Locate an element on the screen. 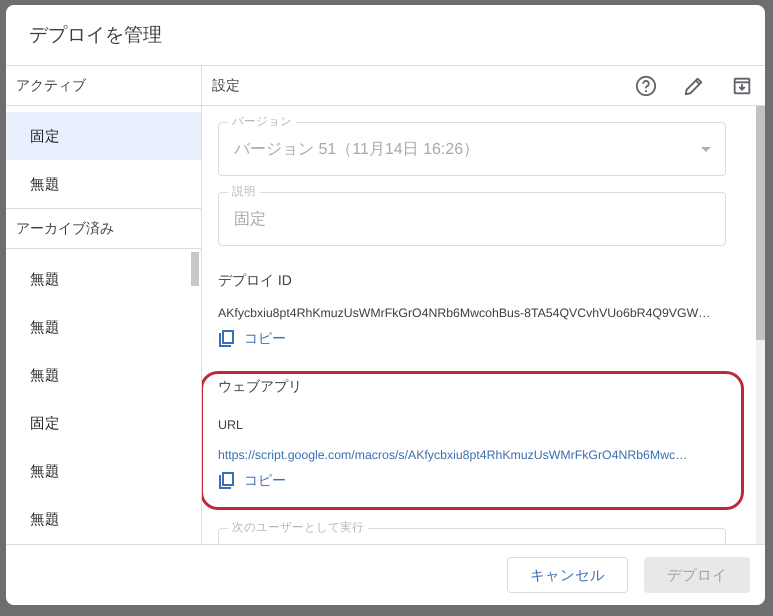 Image resolution: width=773 pixels, height=616 pixels. section-heading: アーカイブ済み is located at coordinates (103, 228).